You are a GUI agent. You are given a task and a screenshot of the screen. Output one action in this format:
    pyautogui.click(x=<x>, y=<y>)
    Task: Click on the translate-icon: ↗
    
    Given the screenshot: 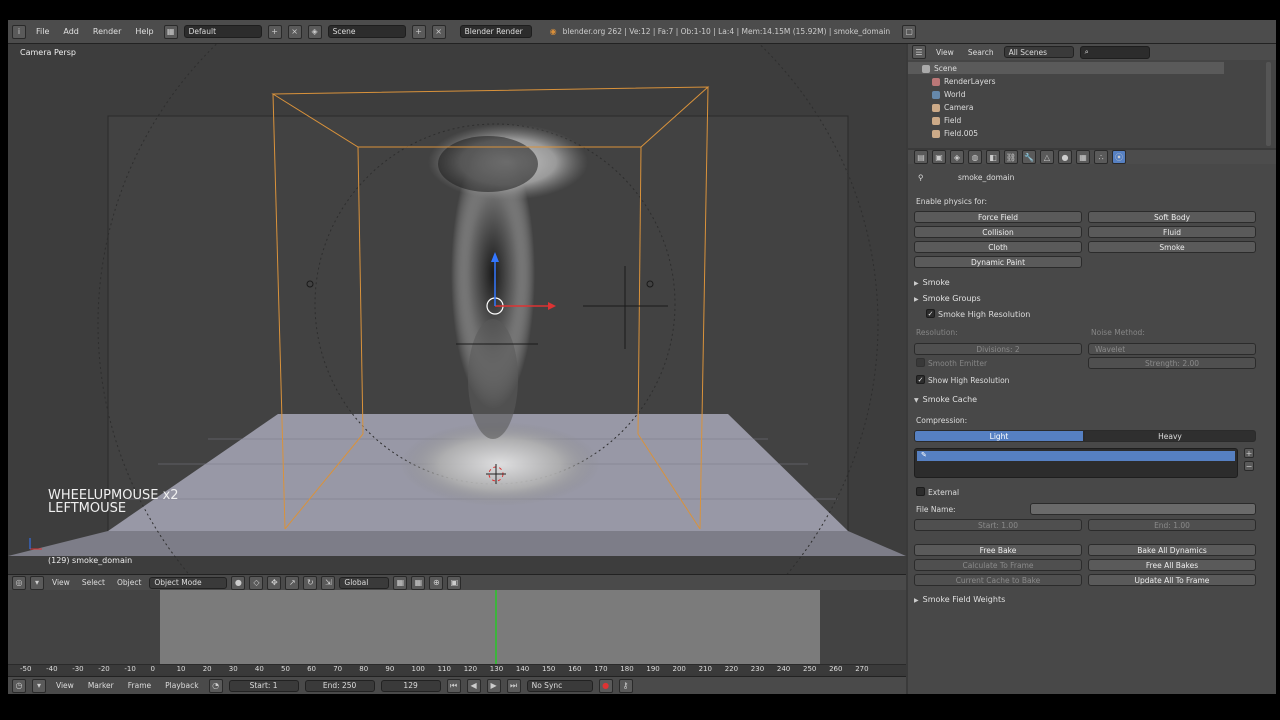 What is the action you would take?
    pyautogui.click(x=292, y=582)
    